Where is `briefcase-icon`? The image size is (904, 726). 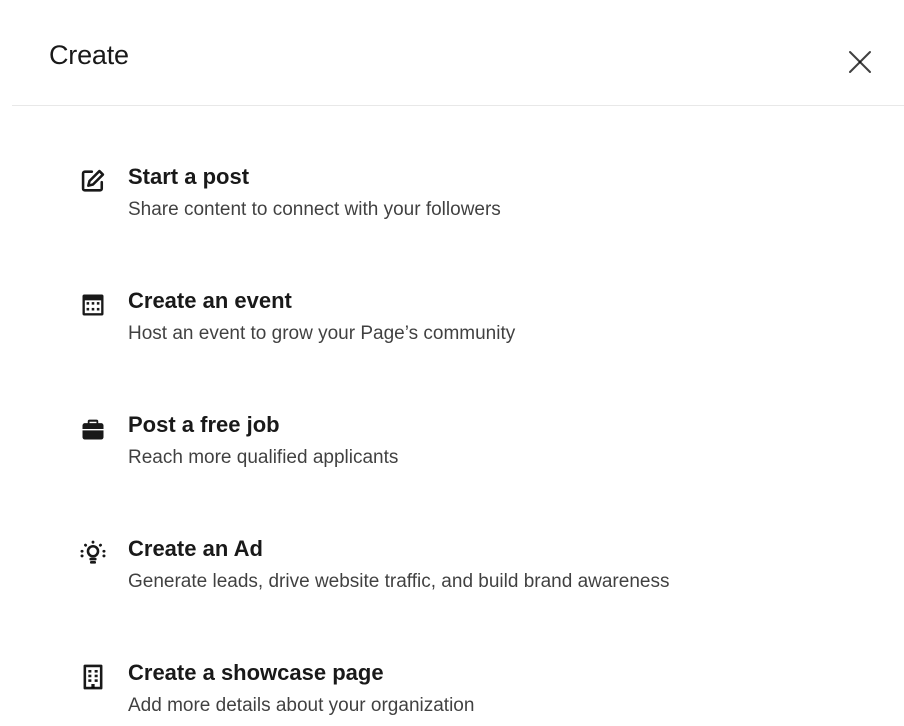
briefcase-icon is located at coordinates (93, 429).